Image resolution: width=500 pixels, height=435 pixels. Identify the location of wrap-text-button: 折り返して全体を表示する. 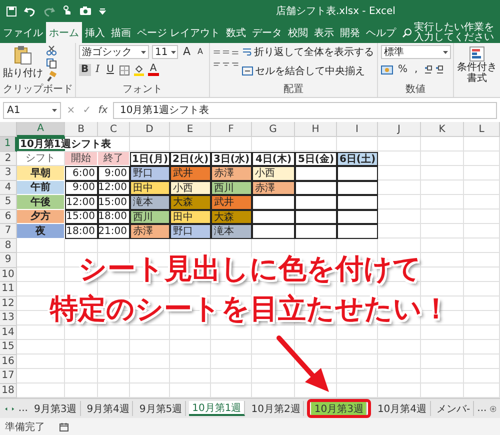
(308, 52).